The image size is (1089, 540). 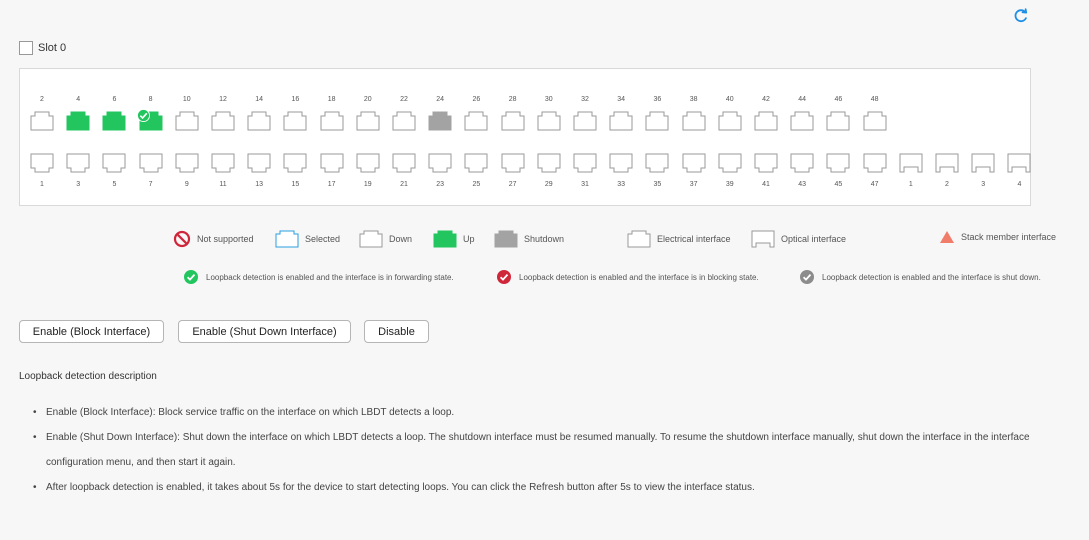 I want to click on port-number-label: 15, so click(x=295, y=184).